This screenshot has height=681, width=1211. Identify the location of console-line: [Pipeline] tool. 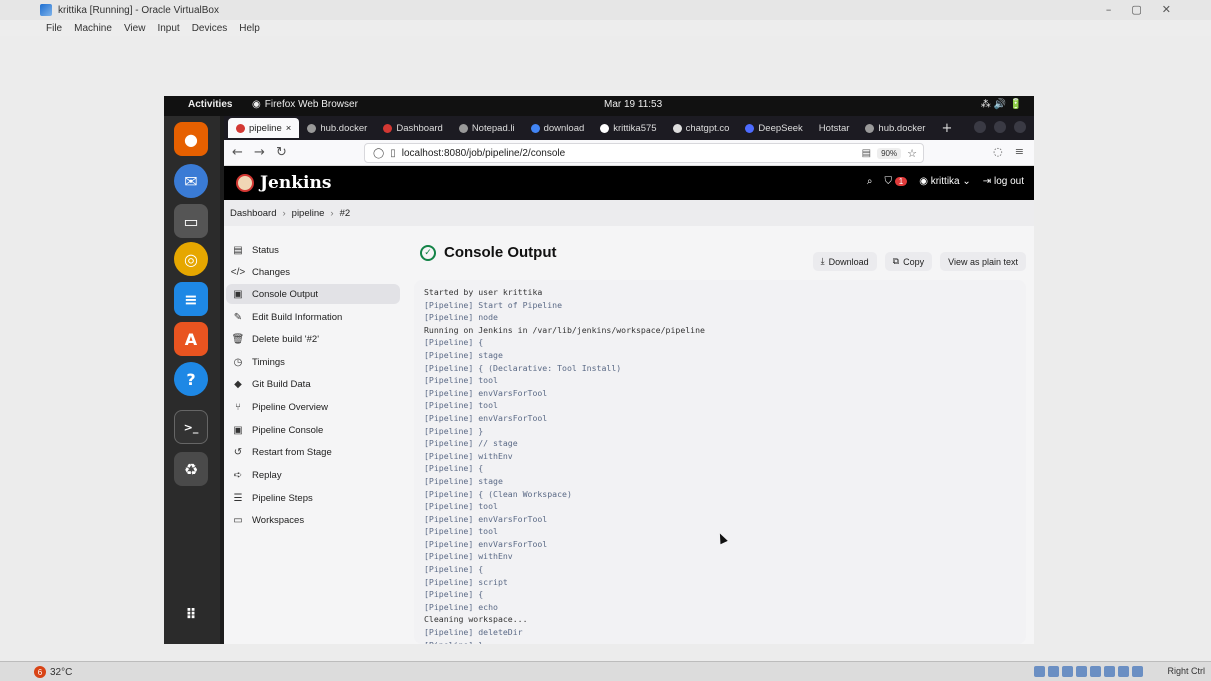
(461, 380).